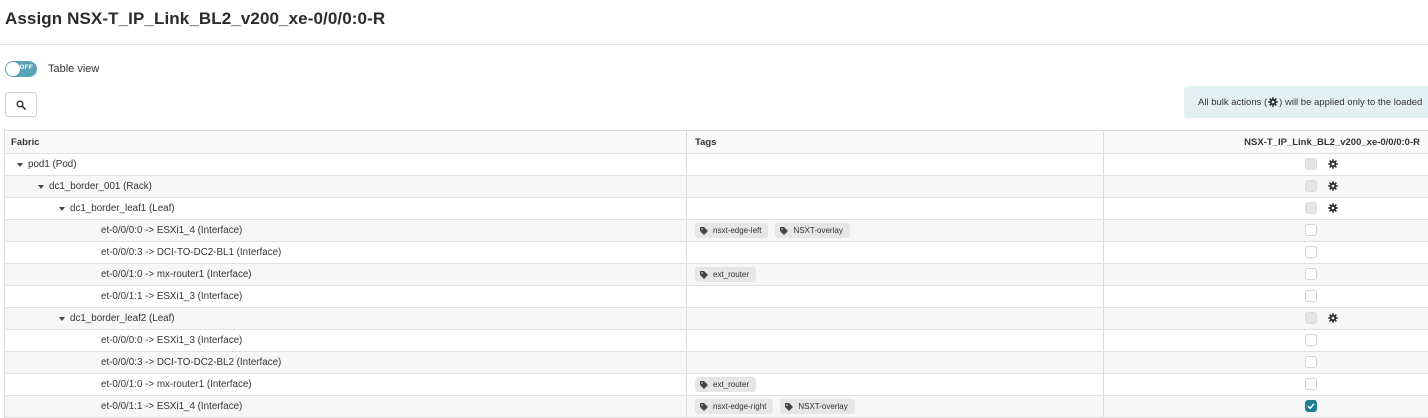  Describe the element at coordinates (172, 406) in the screenshot. I see `fabric-node-label: et-0/0/1:1 -> ESXi1_4 (Interface)` at that location.